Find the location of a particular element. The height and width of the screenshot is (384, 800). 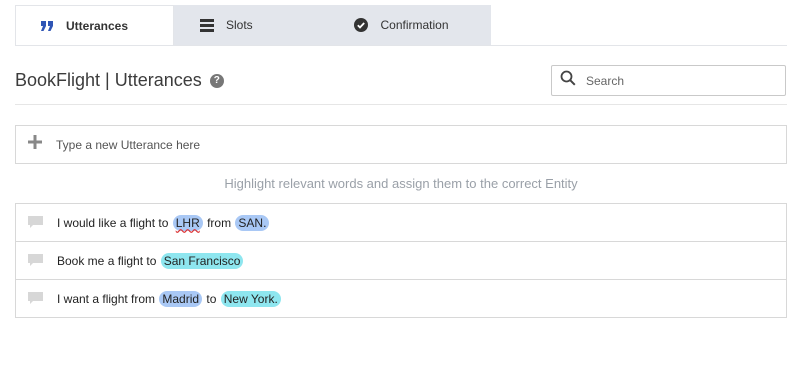

entity-highlight: SAN. is located at coordinates (252, 222).